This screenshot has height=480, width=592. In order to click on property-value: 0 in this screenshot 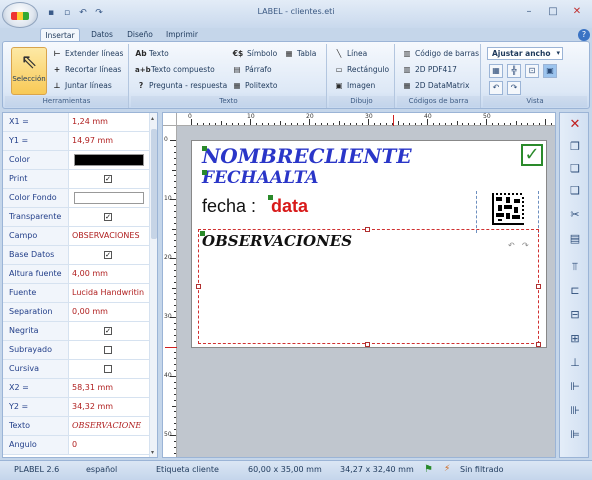, I will do `click(110, 445)`.